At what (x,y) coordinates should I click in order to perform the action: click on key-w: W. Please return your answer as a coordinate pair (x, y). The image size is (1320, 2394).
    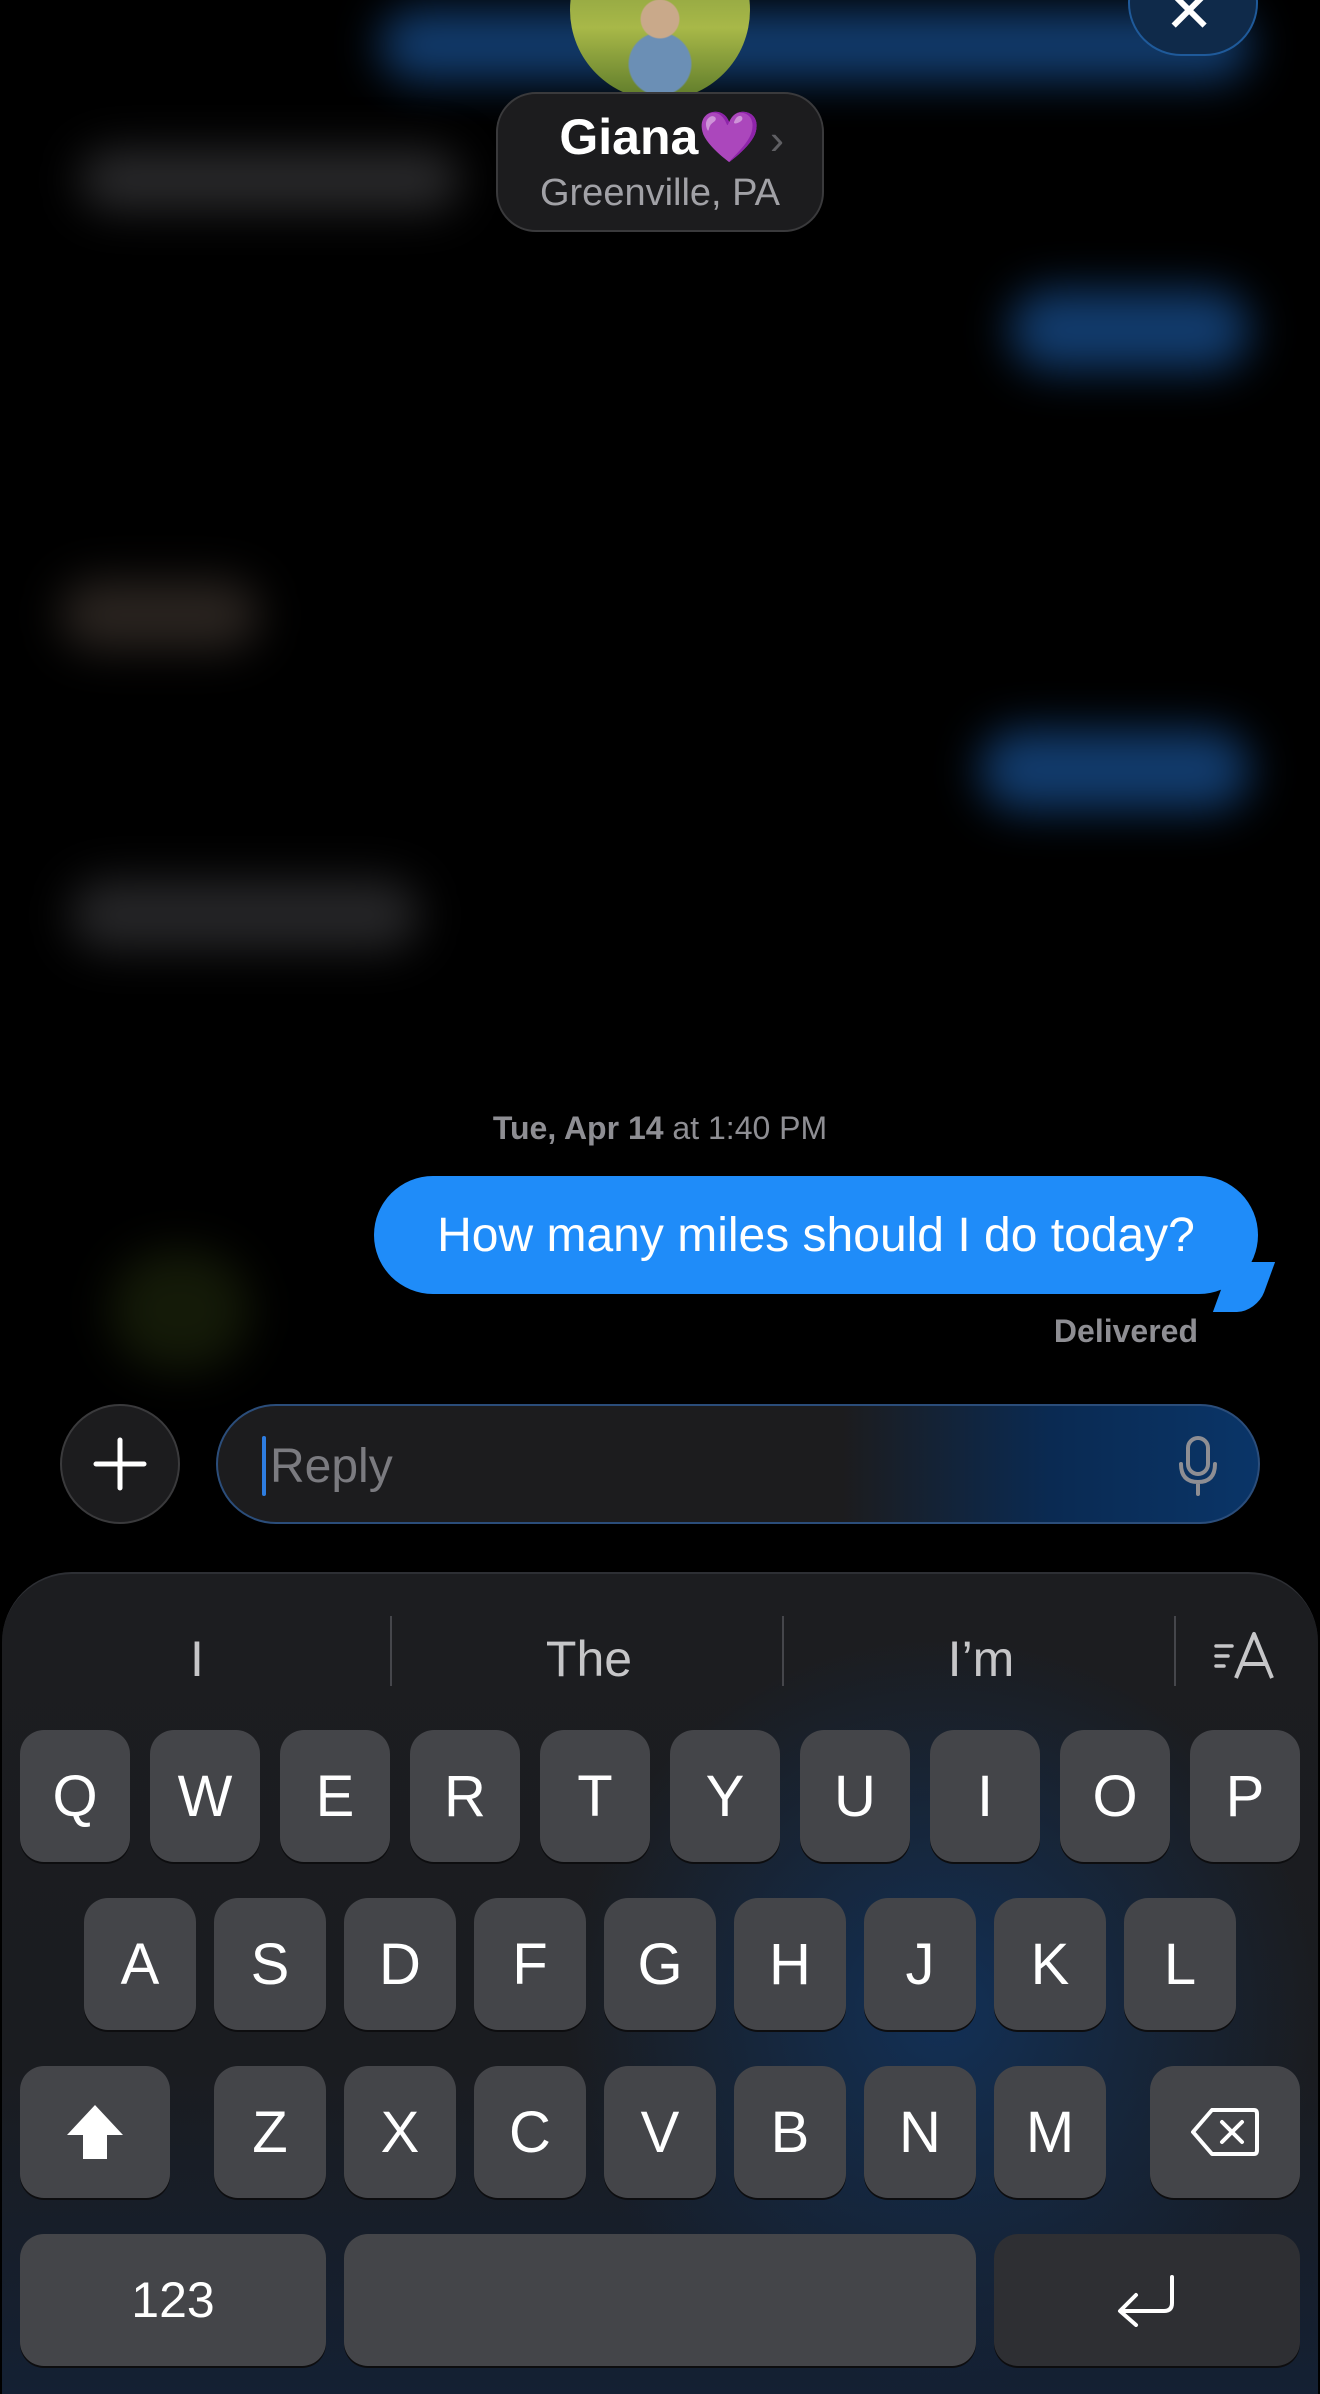
    Looking at the image, I should click on (205, 1796).